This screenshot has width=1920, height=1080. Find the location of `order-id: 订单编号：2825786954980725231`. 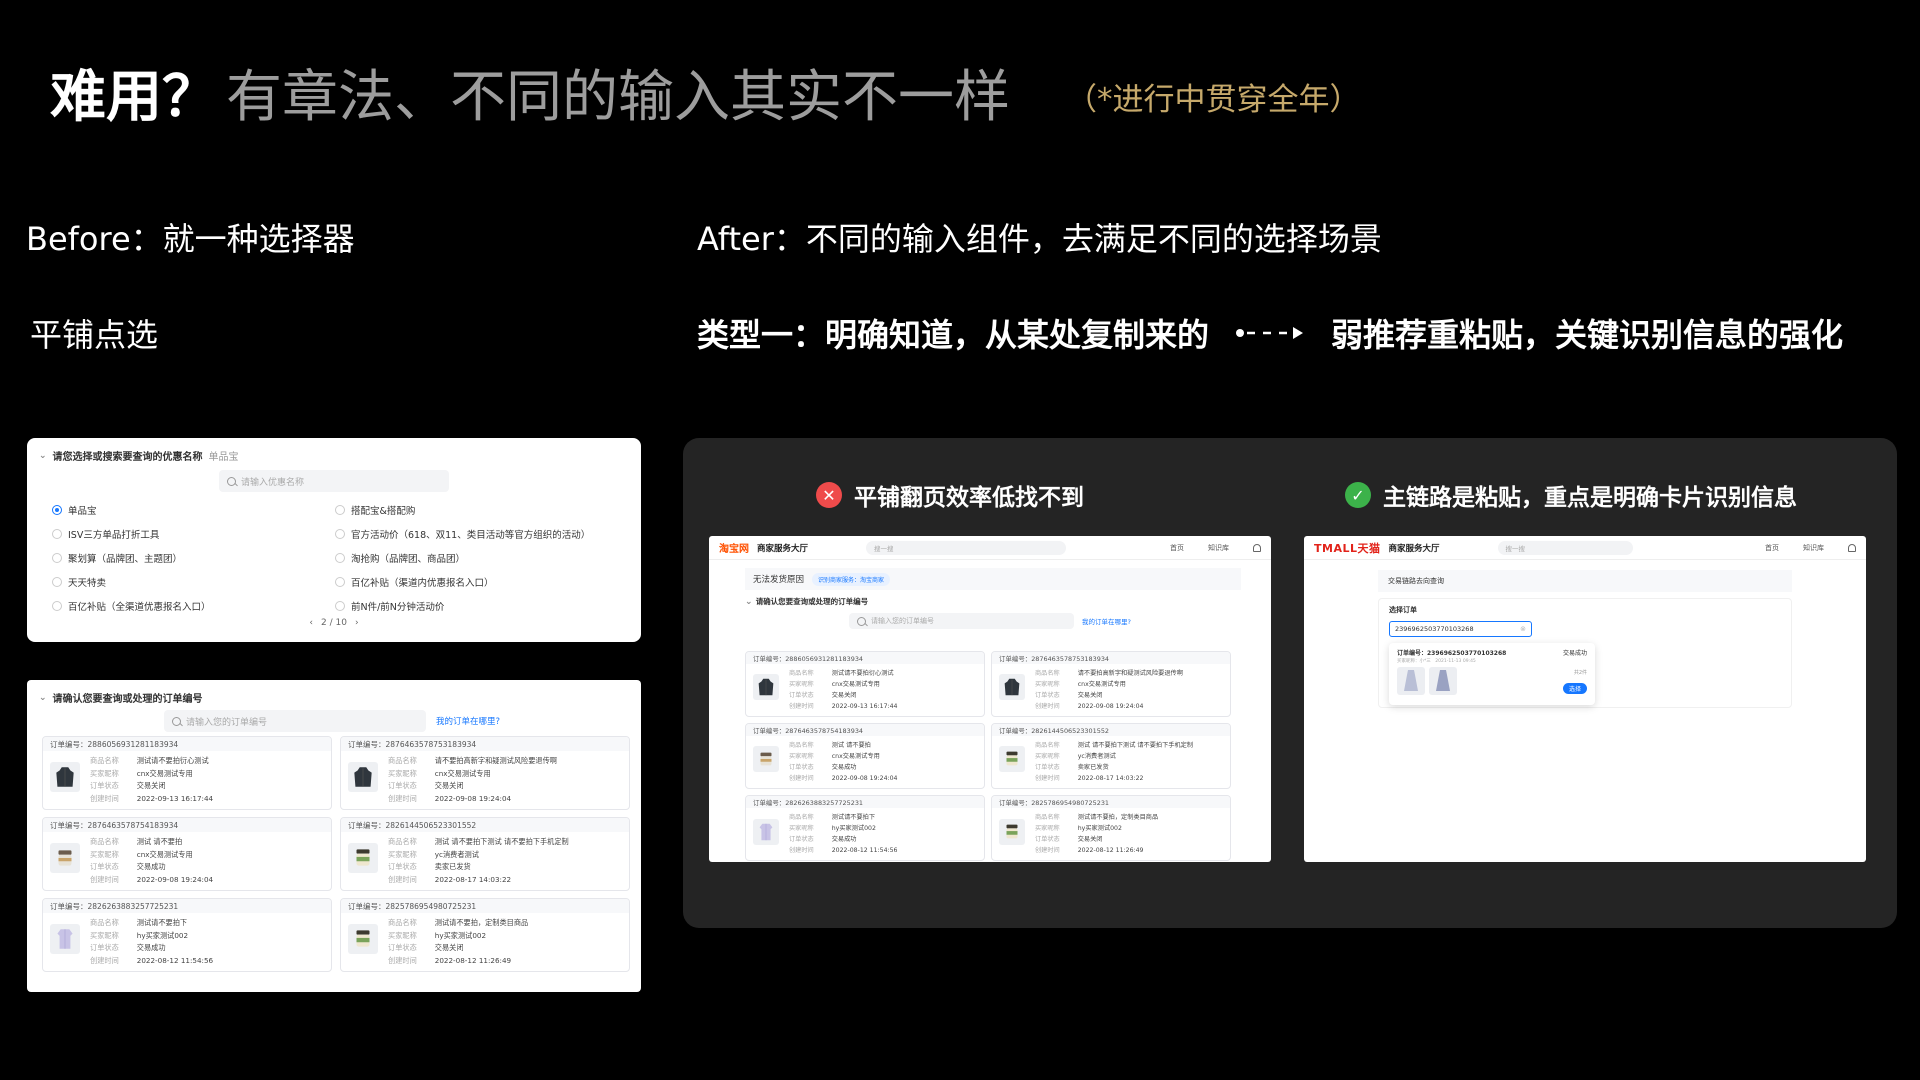

order-id: 订单编号：2825786954980725231 is located at coordinates (485, 906).